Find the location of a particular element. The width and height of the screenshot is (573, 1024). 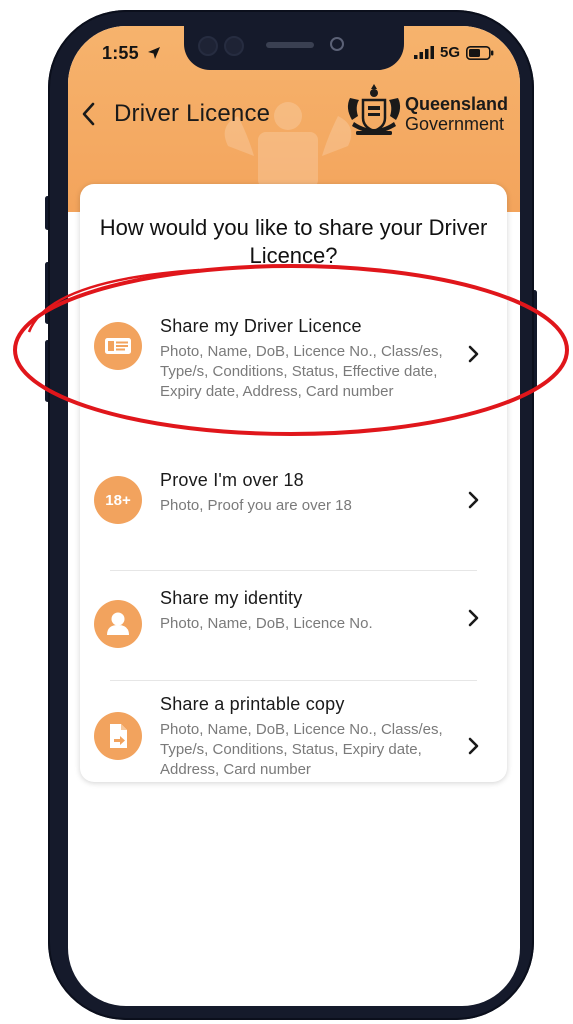

camera-notch is located at coordinates (294, 48).